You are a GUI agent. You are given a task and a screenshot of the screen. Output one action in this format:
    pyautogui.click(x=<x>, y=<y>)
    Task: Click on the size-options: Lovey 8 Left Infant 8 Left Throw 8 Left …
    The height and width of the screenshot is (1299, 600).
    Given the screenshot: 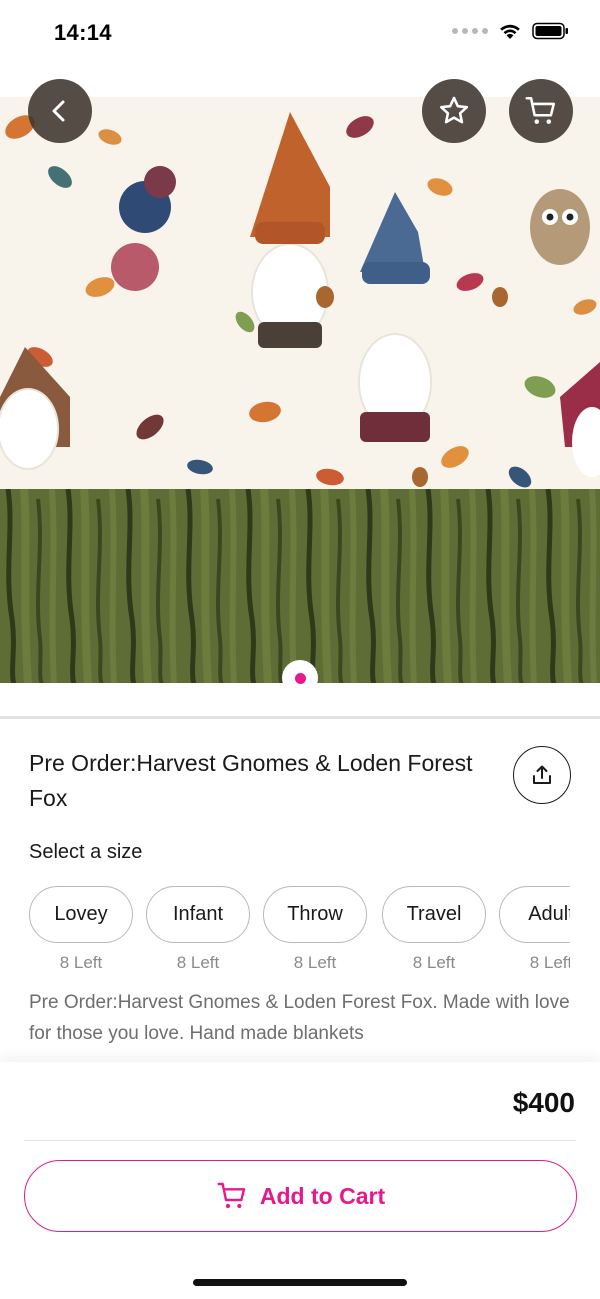 What is the action you would take?
    pyautogui.click(x=299, y=933)
    